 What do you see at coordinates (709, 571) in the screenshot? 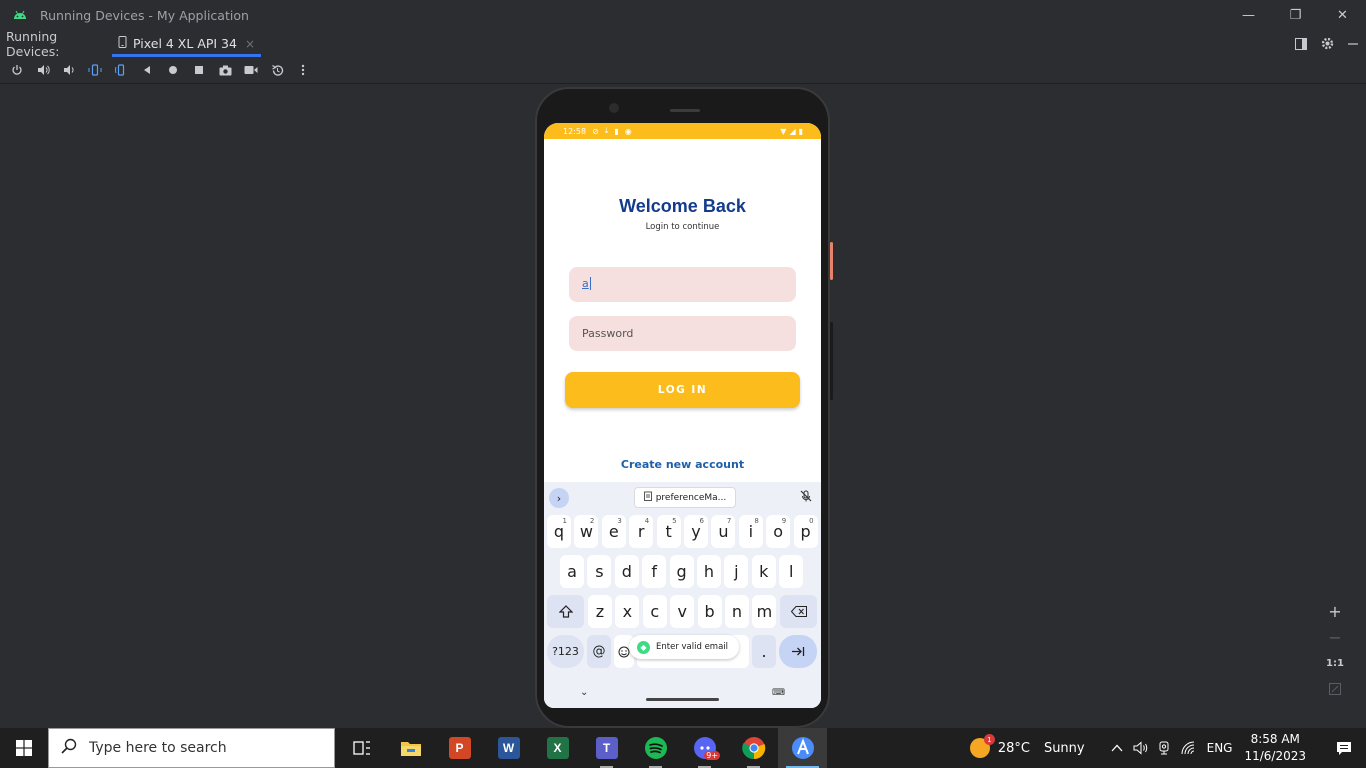
I see `key-h: h` at bounding box center [709, 571].